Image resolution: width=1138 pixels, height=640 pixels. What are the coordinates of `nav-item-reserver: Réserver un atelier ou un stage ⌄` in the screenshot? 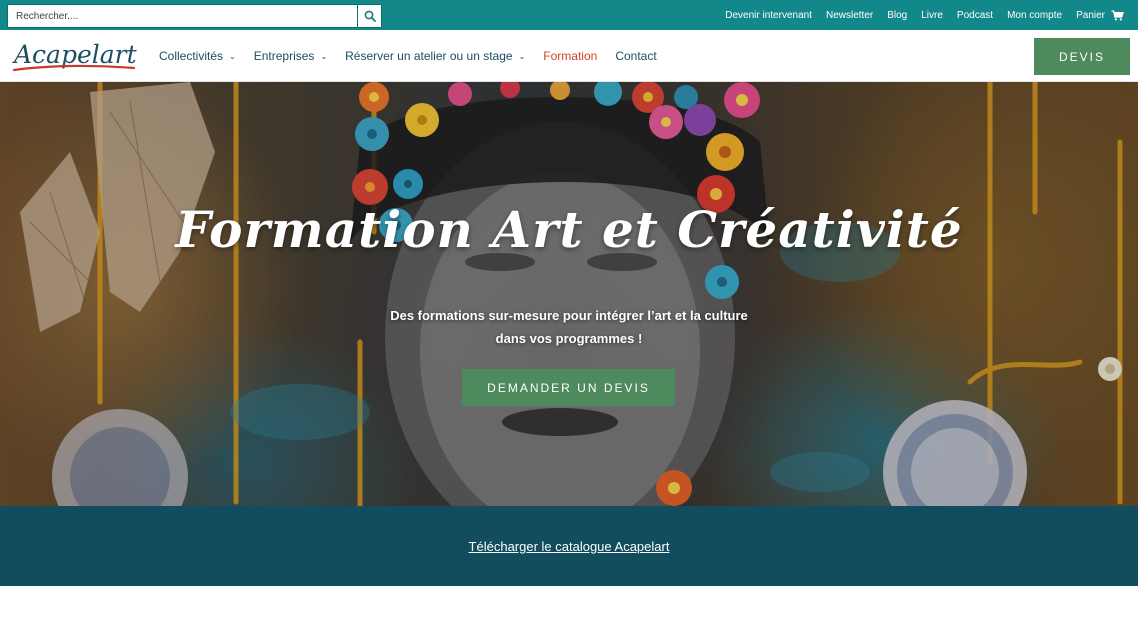 It's located at (435, 56).